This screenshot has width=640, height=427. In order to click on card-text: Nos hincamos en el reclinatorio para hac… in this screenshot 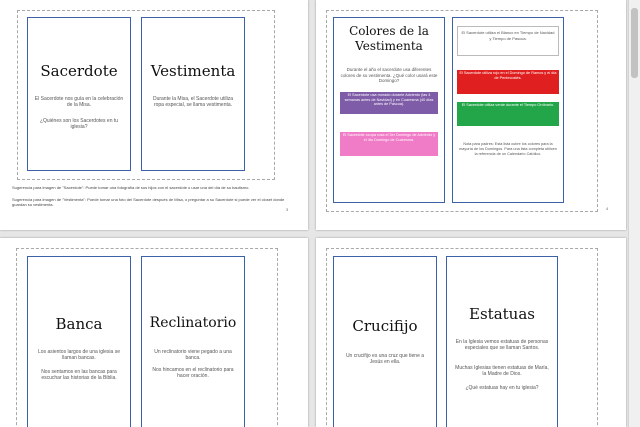, I will do `click(193, 373)`.